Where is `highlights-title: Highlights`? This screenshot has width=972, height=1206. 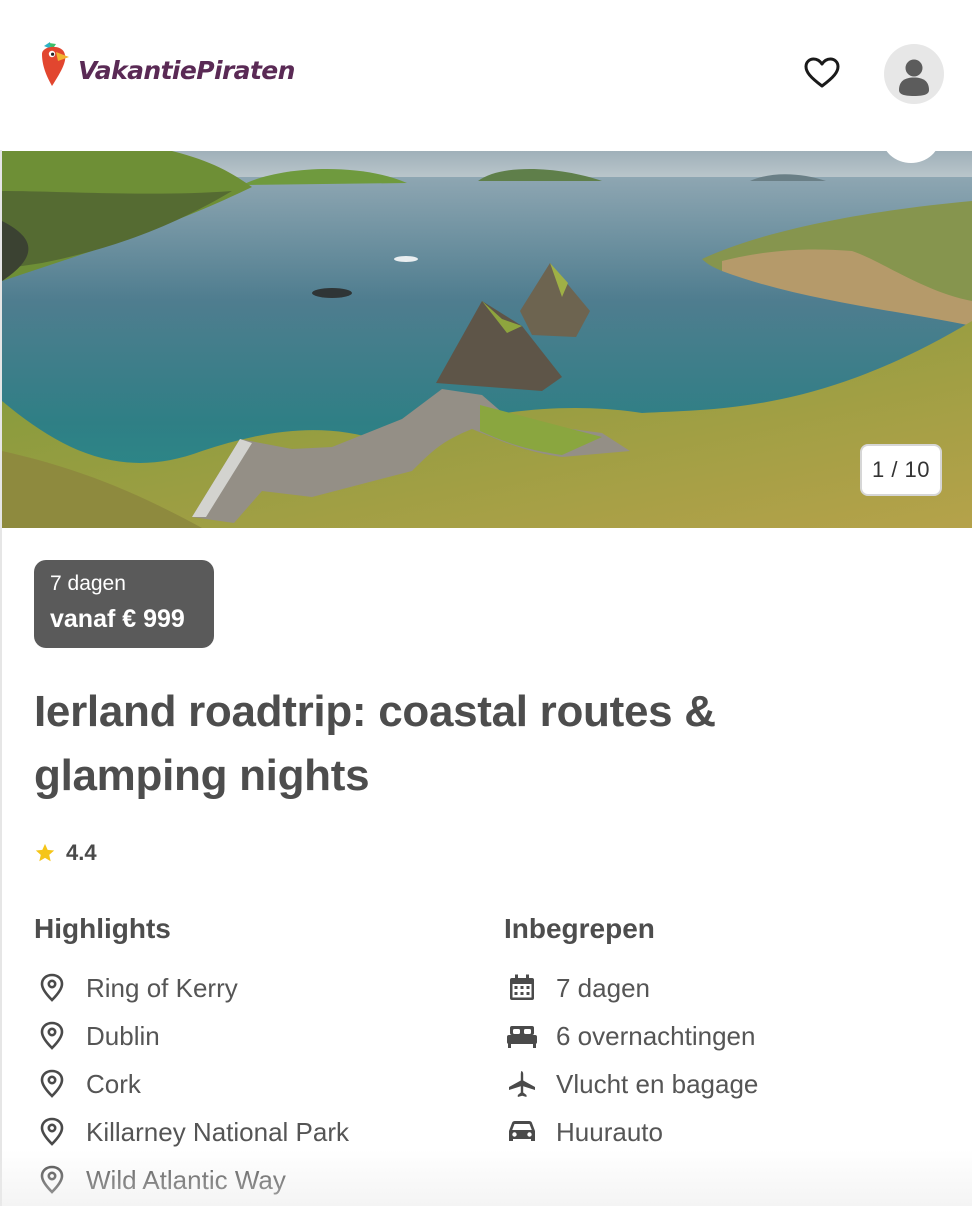
highlights-title: Highlights is located at coordinates (102, 928).